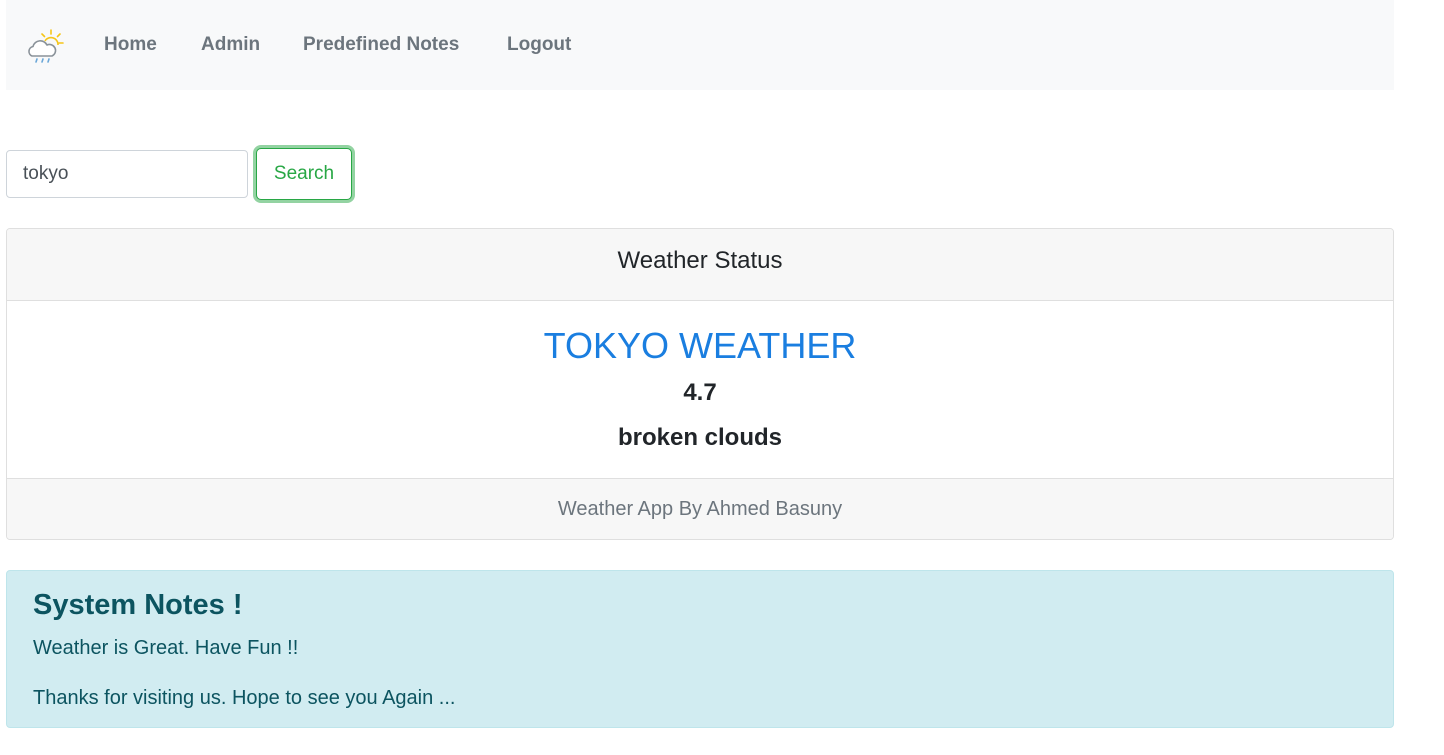 The height and width of the screenshot is (755, 1444). I want to click on nav-admin-link: Admin, so click(230, 45).